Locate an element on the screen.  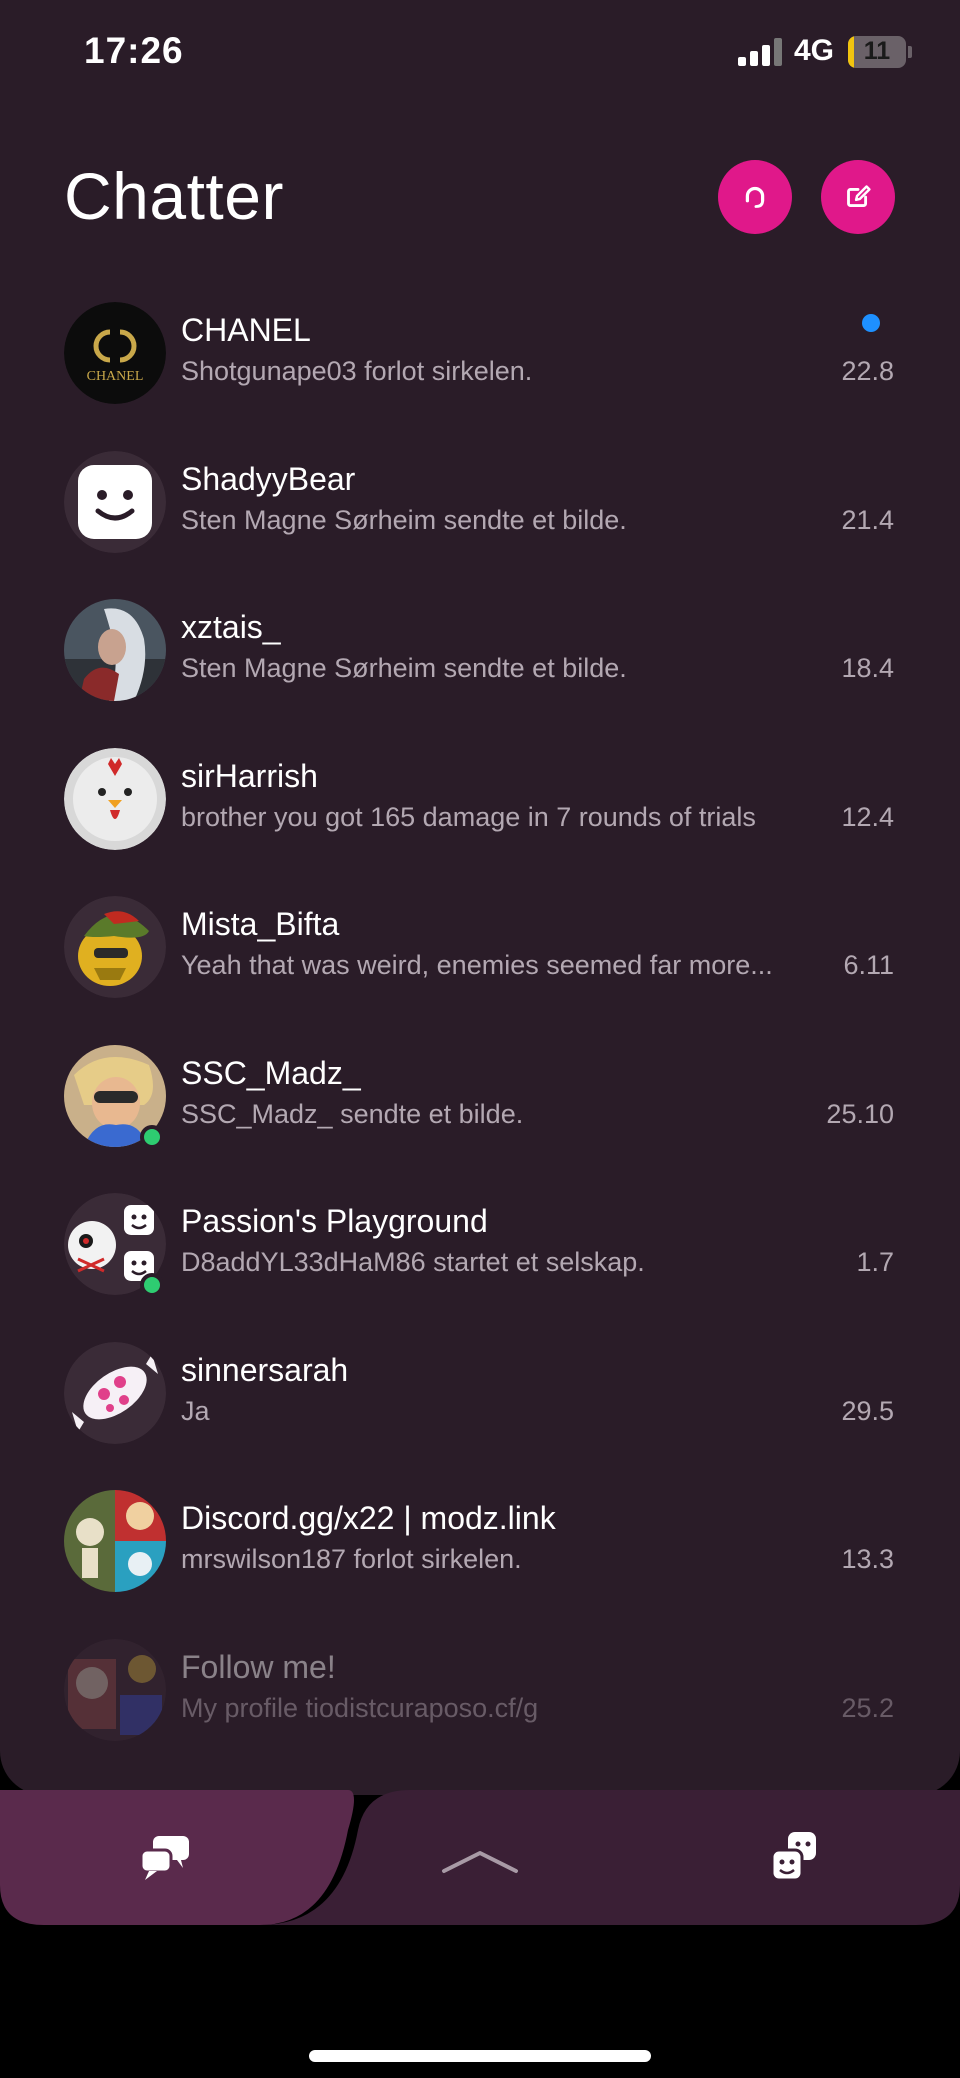
compose-icon is located at coordinates (859, 196).